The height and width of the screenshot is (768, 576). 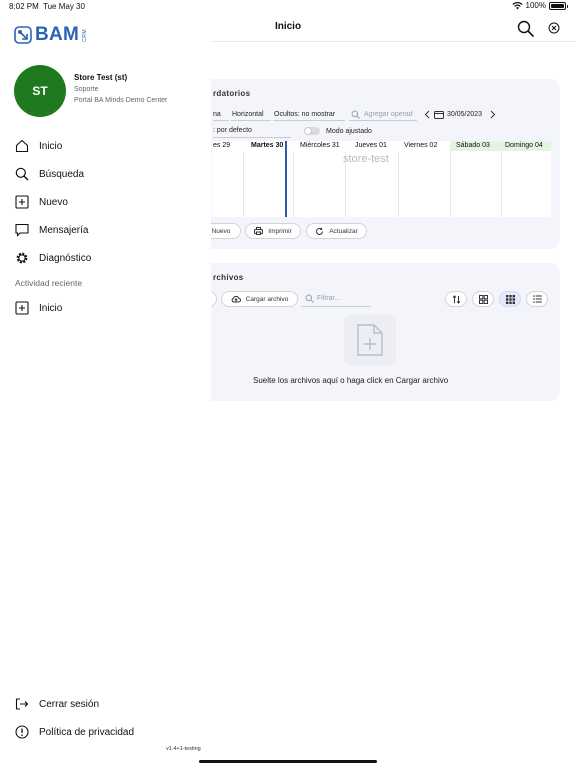 What do you see at coordinates (336, 231) in the screenshot?
I see `refresh-button: Actualizar` at bounding box center [336, 231].